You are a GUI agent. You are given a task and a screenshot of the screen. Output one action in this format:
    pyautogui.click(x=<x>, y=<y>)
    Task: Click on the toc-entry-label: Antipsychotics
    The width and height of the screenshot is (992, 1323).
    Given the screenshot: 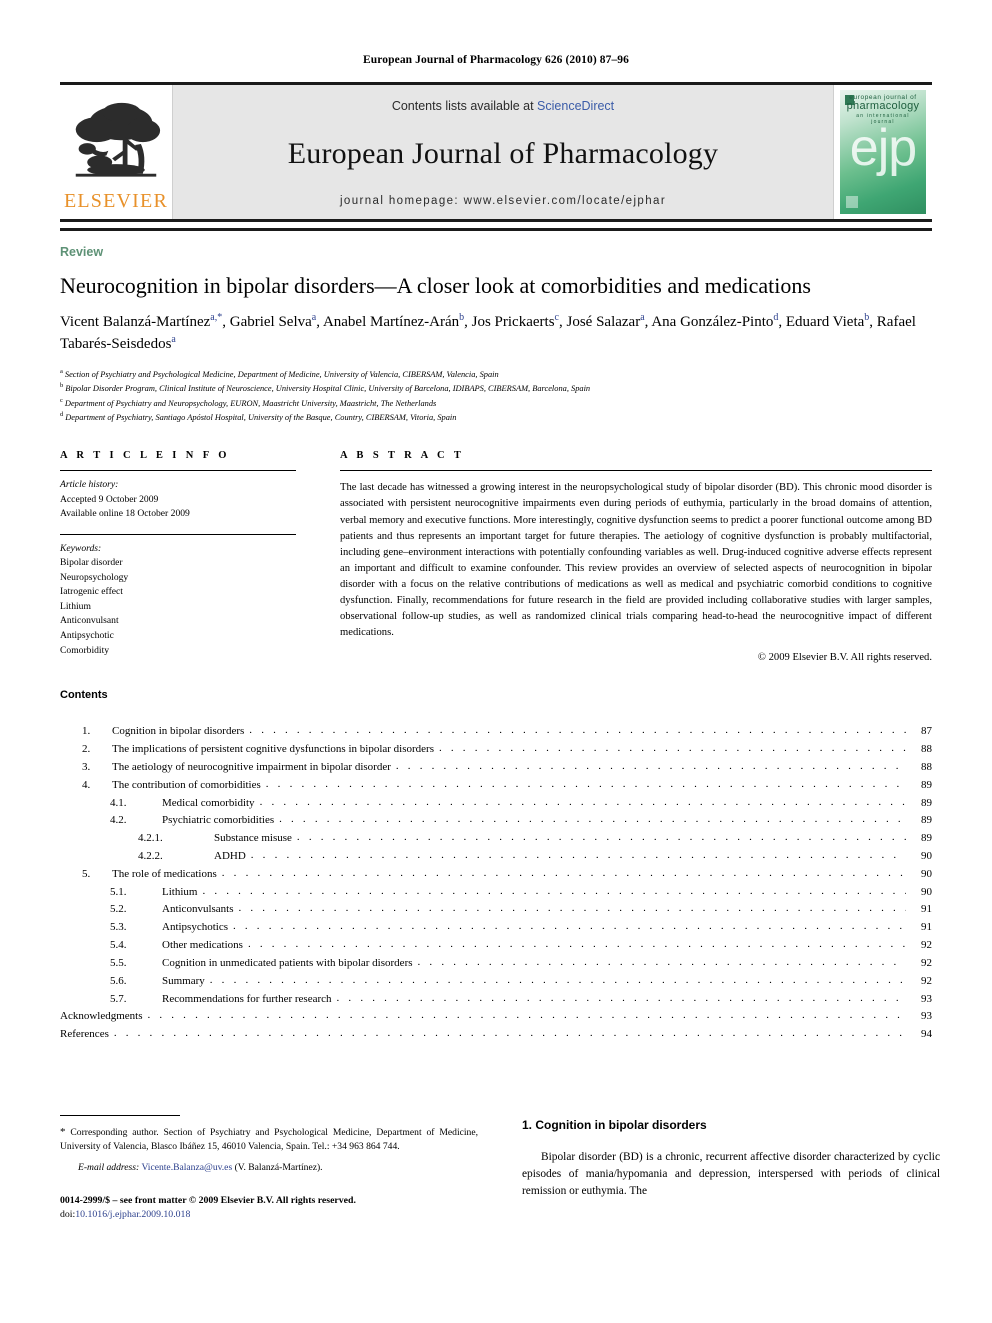 What is the action you would take?
    pyautogui.click(x=195, y=927)
    